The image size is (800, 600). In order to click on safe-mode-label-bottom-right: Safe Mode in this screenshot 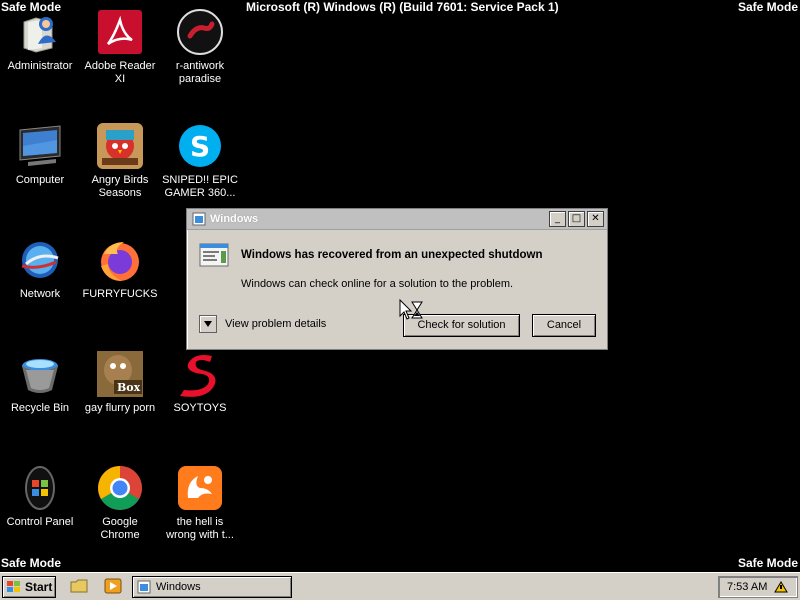, I will do `click(767, 563)`.